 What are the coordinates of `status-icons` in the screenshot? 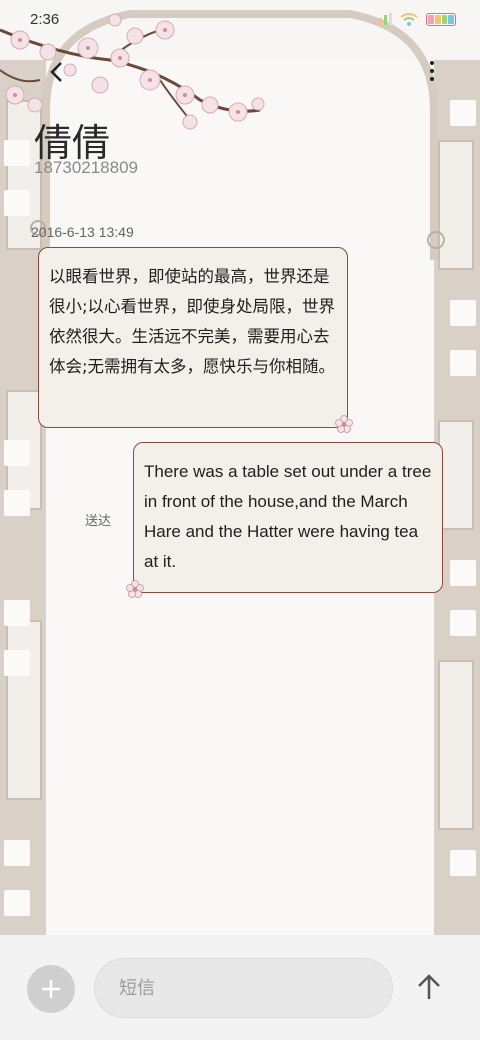 It's located at (415, 19).